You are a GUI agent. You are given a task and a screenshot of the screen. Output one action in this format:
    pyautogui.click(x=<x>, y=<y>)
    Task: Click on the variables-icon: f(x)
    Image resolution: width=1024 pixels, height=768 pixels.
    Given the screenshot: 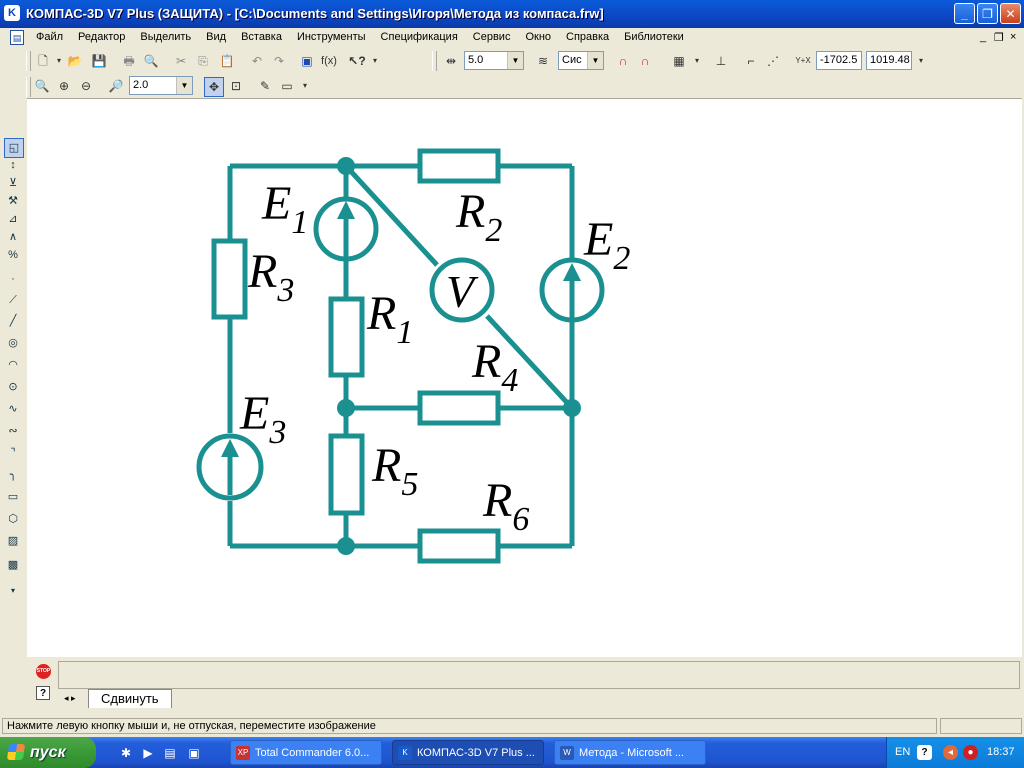 What is the action you would take?
    pyautogui.click(x=329, y=61)
    